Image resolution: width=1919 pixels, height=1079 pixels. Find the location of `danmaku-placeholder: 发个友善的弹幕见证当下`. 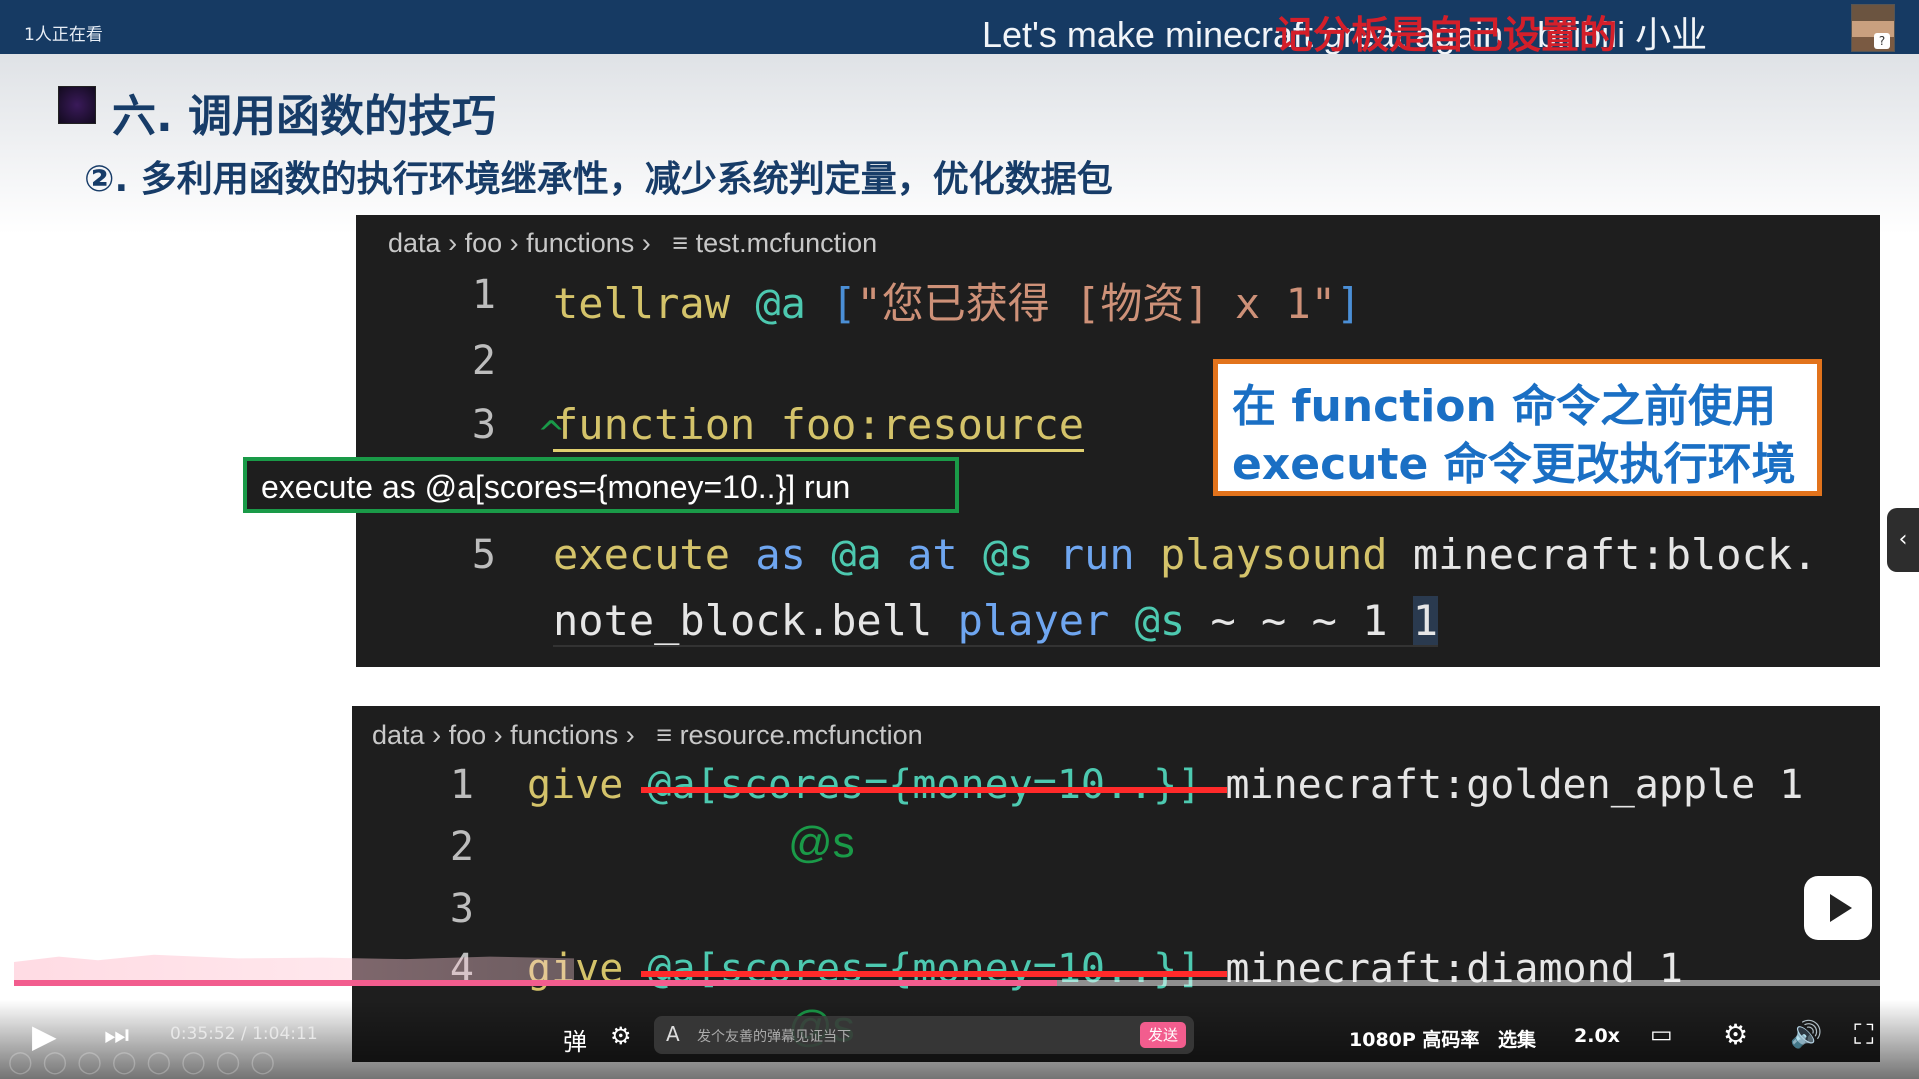

danmaku-placeholder: 发个友善的弹幕见证当下 is located at coordinates (774, 1037).